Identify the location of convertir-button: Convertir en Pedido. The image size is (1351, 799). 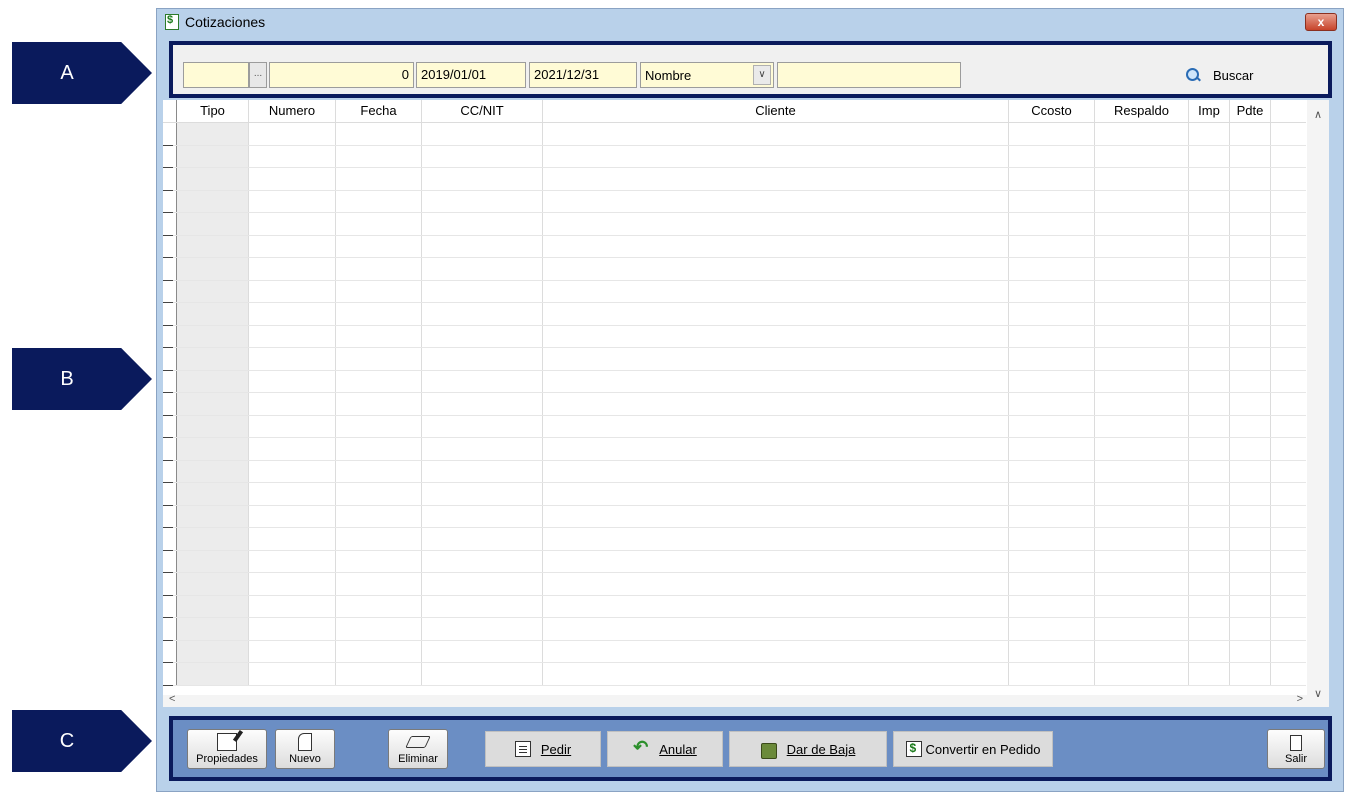
(973, 749).